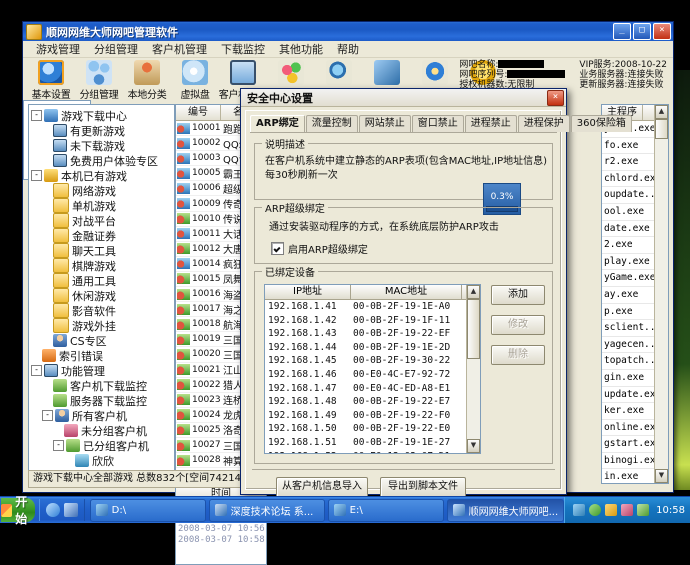  I want to click on tree-item-15: CS专区, so click(102, 340).